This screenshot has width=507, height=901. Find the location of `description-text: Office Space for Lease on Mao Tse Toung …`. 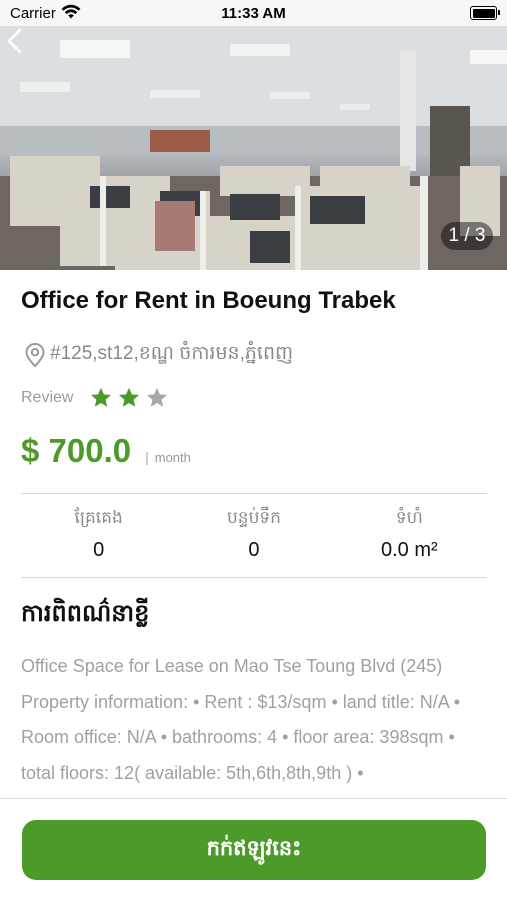

description-text: Office Space for Lease on Mao Tse Toung … is located at coordinates (241, 719).